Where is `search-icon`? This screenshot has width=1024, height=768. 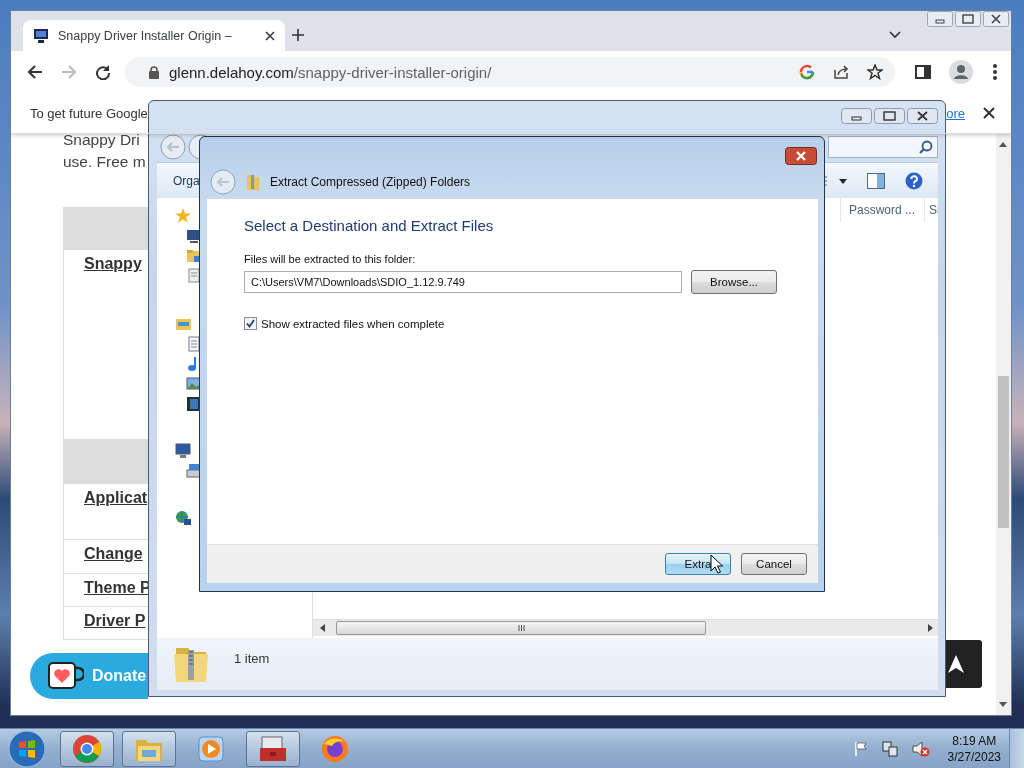
search-icon is located at coordinates (926, 146).